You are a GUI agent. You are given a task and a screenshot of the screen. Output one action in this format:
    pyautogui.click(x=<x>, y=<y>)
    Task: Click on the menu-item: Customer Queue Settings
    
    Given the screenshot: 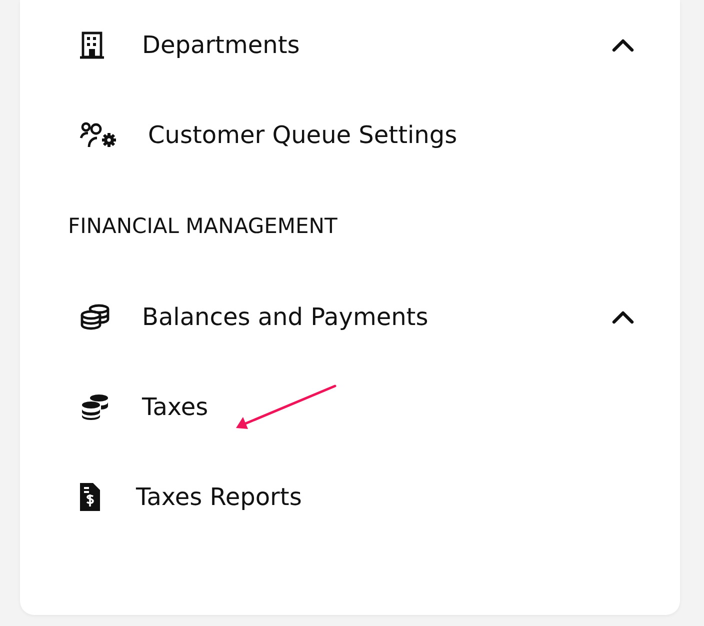 What is the action you would take?
    pyautogui.click(x=350, y=135)
    